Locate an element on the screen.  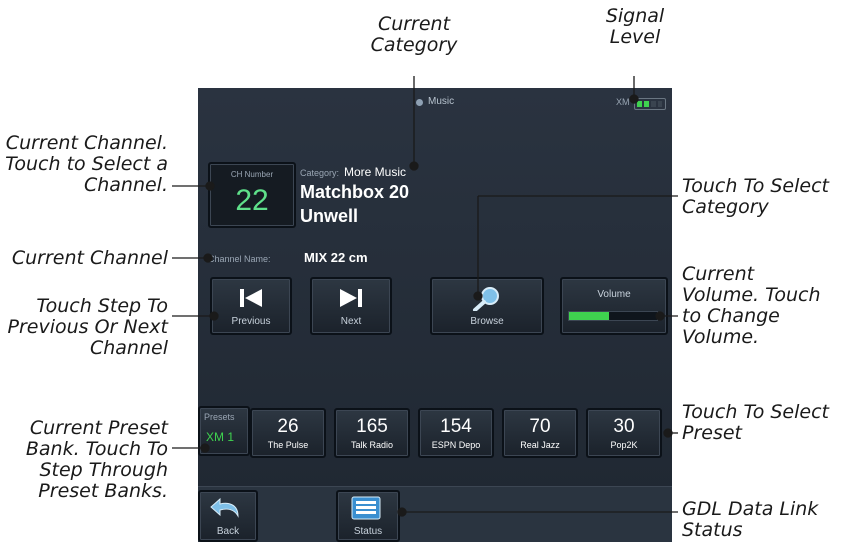
callout-current-volume: Current Volume. Touch to Change Volume. is located at coordinates (751, 305).